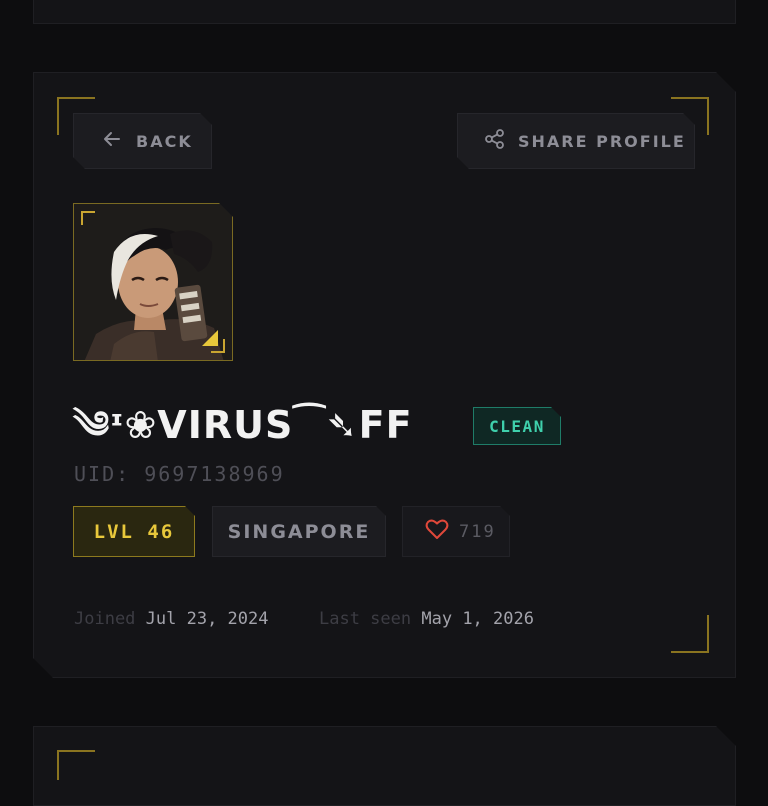 Image resolution: width=768 pixels, height=806 pixels. I want to click on uid-text: UID: 9697138969, so click(179, 474).